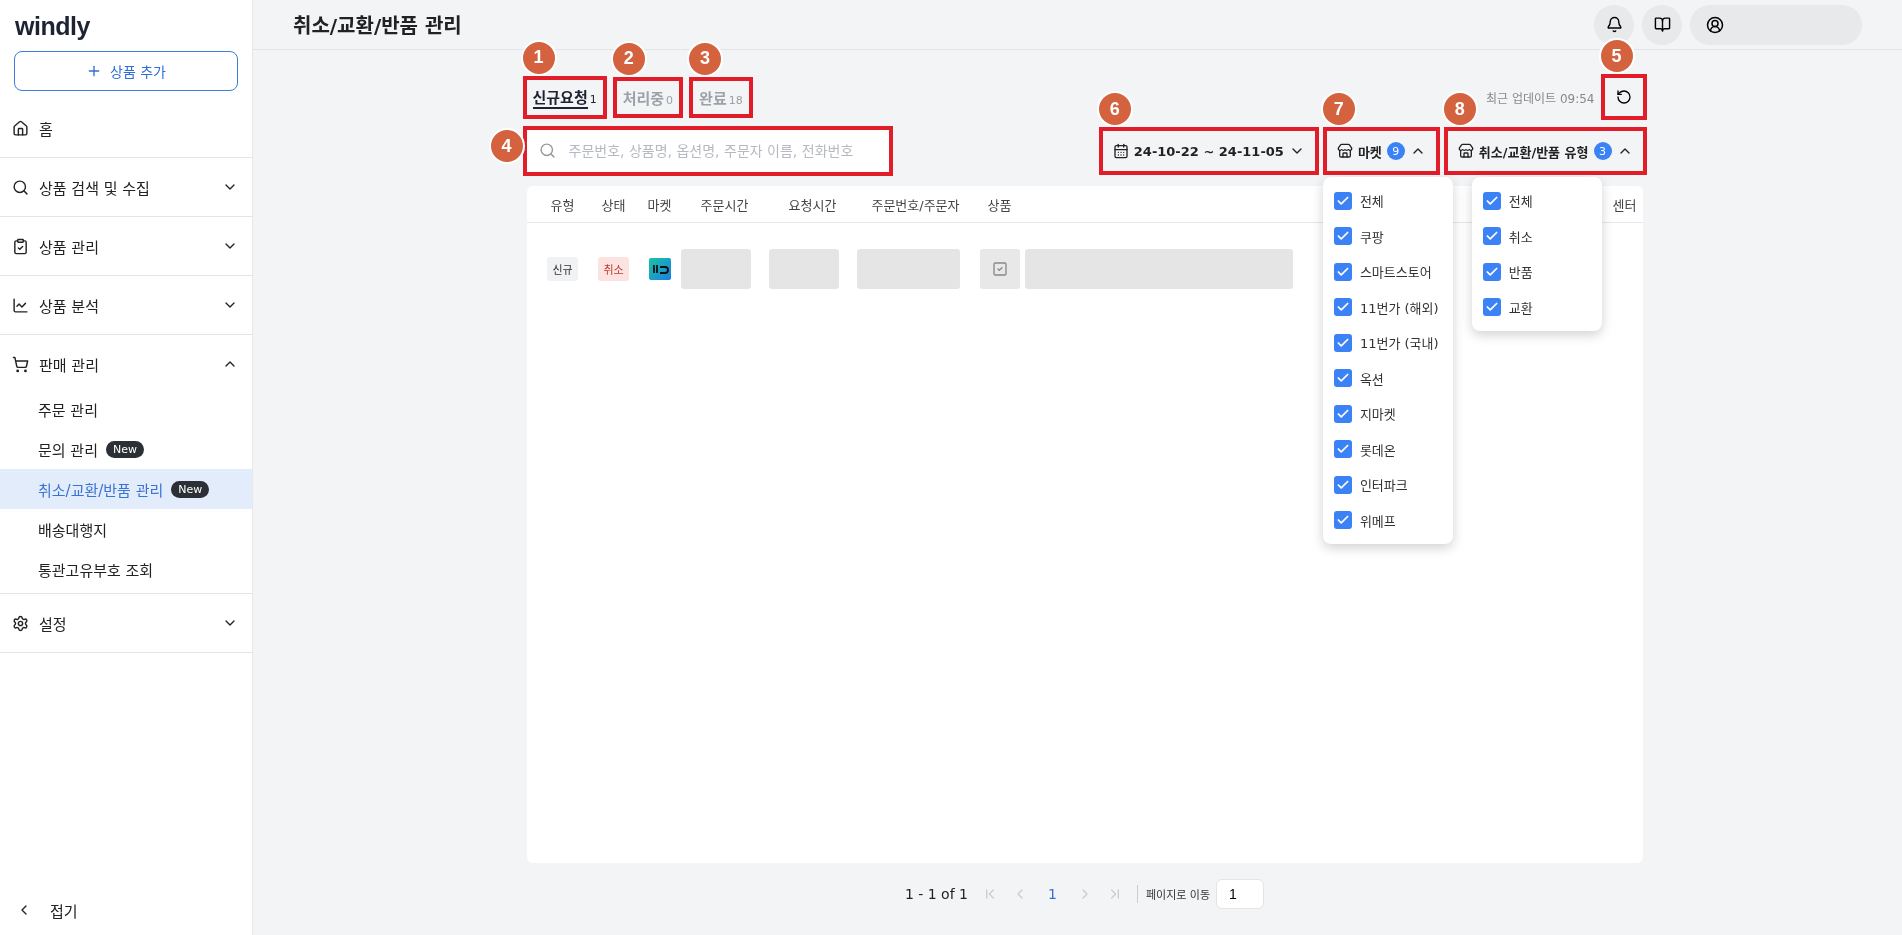 The image size is (1902, 935). What do you see at coordinates (1387, 378) in the screenshot?
I see `checkbox-option: 옥션` at bounding box center [1387, 378].